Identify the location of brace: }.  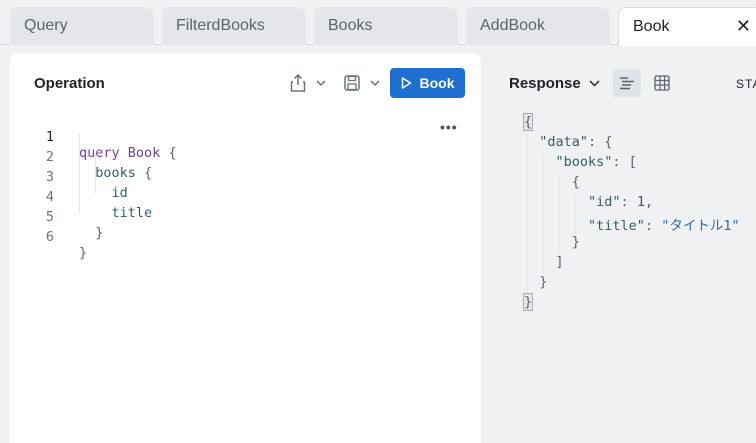
(83, 253).